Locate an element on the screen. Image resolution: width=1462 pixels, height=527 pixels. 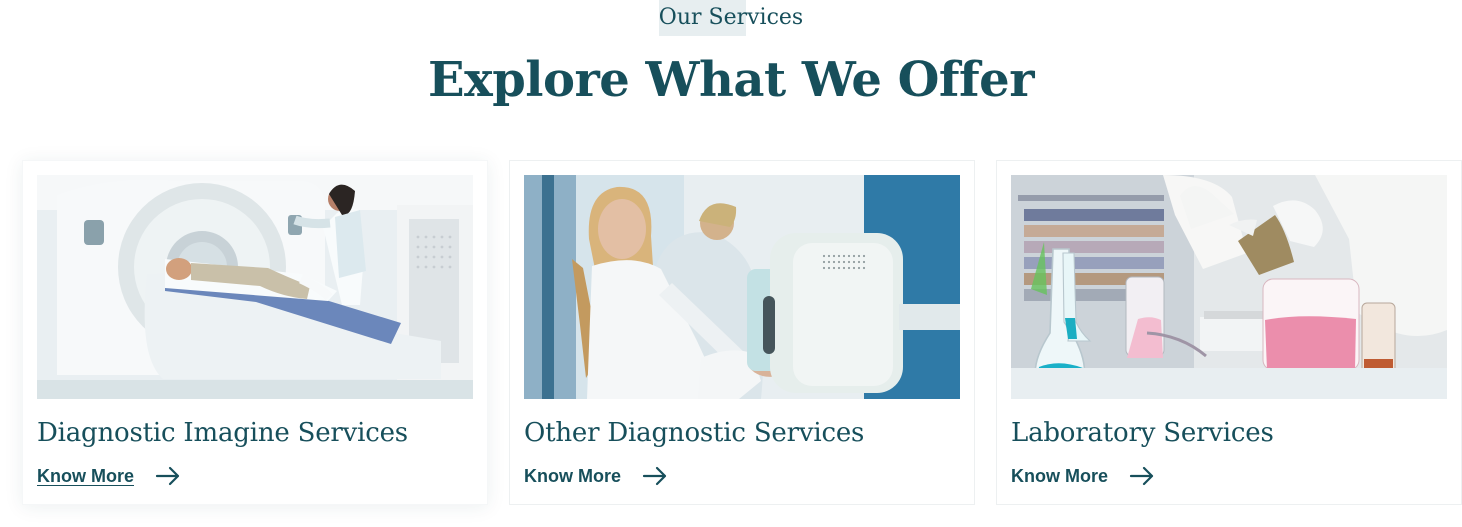
ct-scanner-image is located at coordinates (255, 287).